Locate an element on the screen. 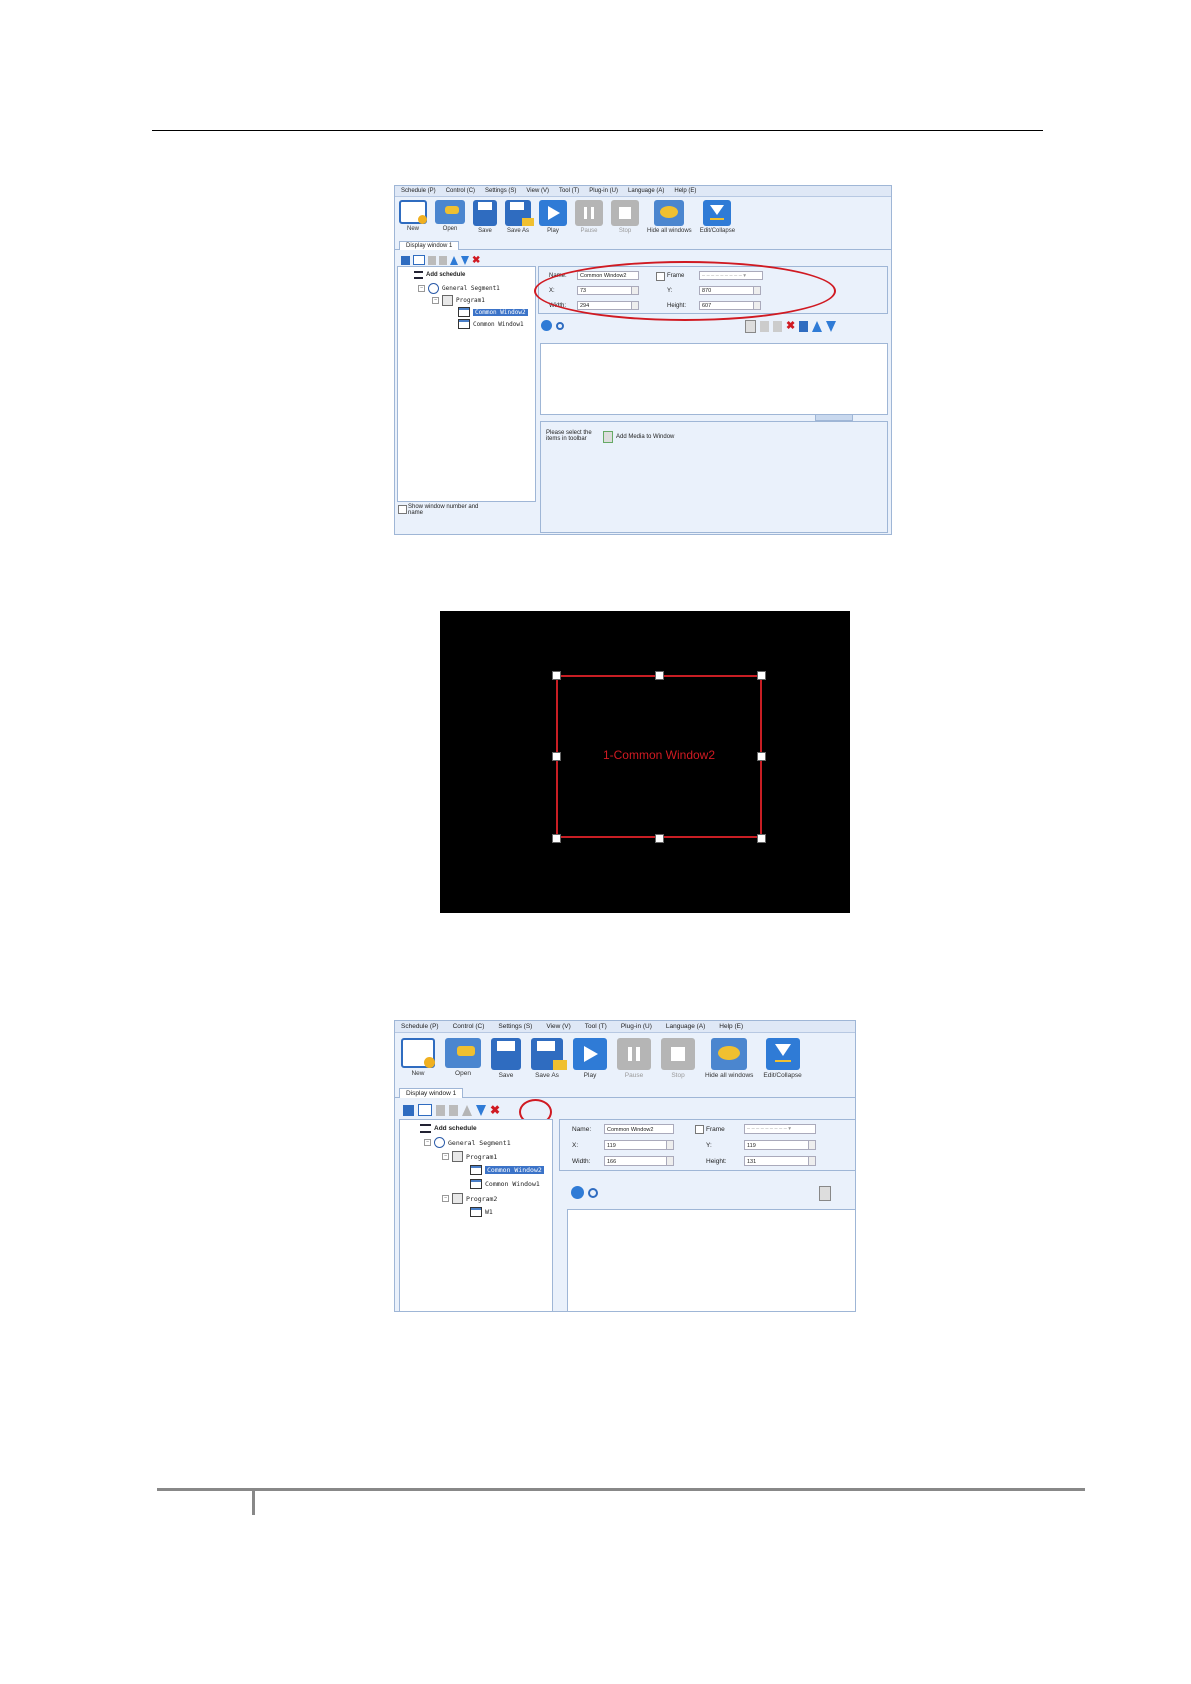  height-spinner is located at coordinates (811, 1161).